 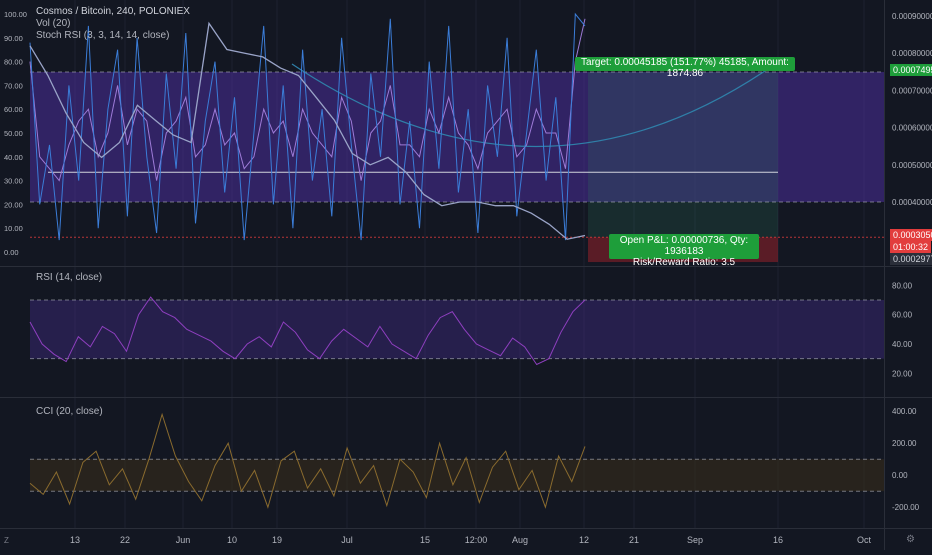 I want to click on timezone-button: Z, so click(x=6, y=540).